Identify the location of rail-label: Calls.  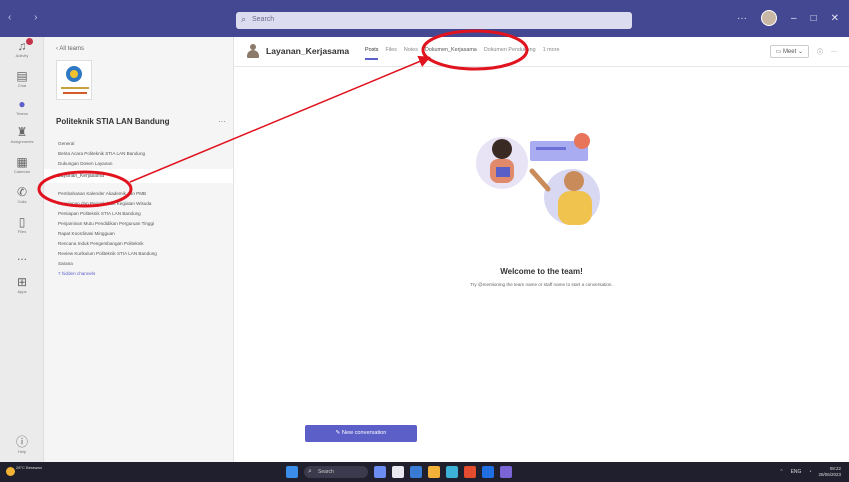
(22, 201).